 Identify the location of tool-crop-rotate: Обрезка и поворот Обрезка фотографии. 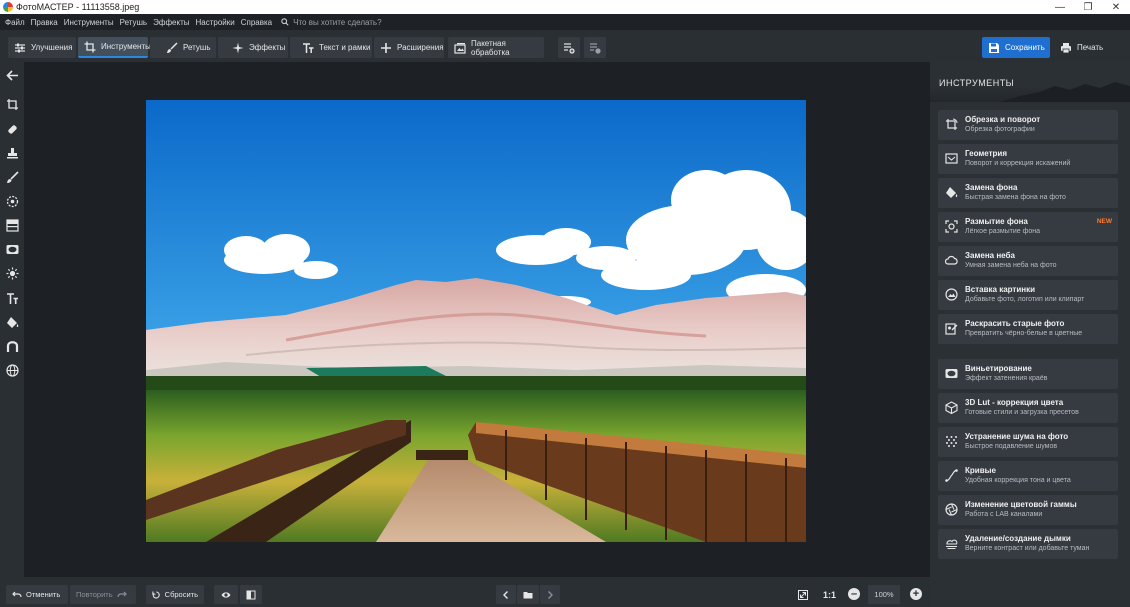
(1028, 125).